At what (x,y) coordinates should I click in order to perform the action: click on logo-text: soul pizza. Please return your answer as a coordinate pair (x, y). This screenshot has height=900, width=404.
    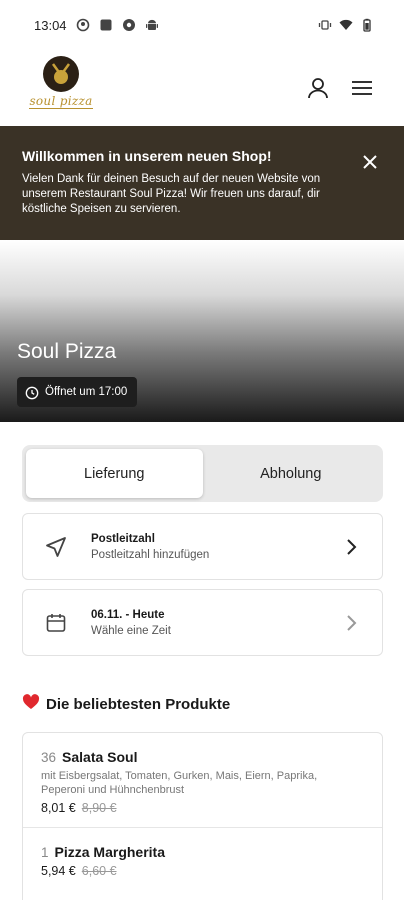
    Looking at the image, I should click on (61, 101).